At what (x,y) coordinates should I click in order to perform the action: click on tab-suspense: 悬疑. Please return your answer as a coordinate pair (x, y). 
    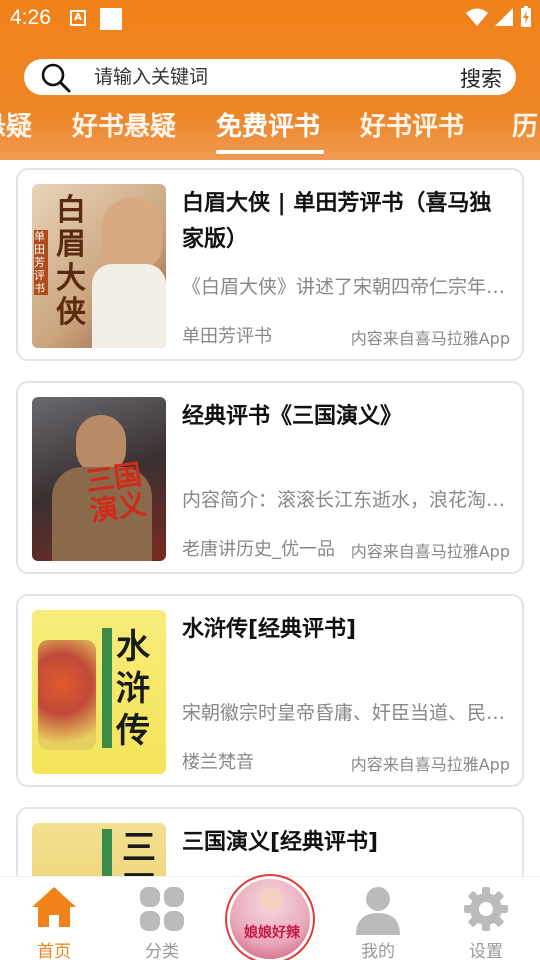
    Looking at the image, I should click on (16, 124).